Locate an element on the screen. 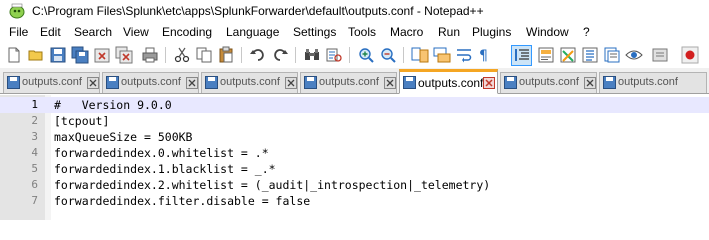 Image resolution: width=709 pixels, height=240 pixels. user-defined-language-icon is located at coordinates (546, 55).